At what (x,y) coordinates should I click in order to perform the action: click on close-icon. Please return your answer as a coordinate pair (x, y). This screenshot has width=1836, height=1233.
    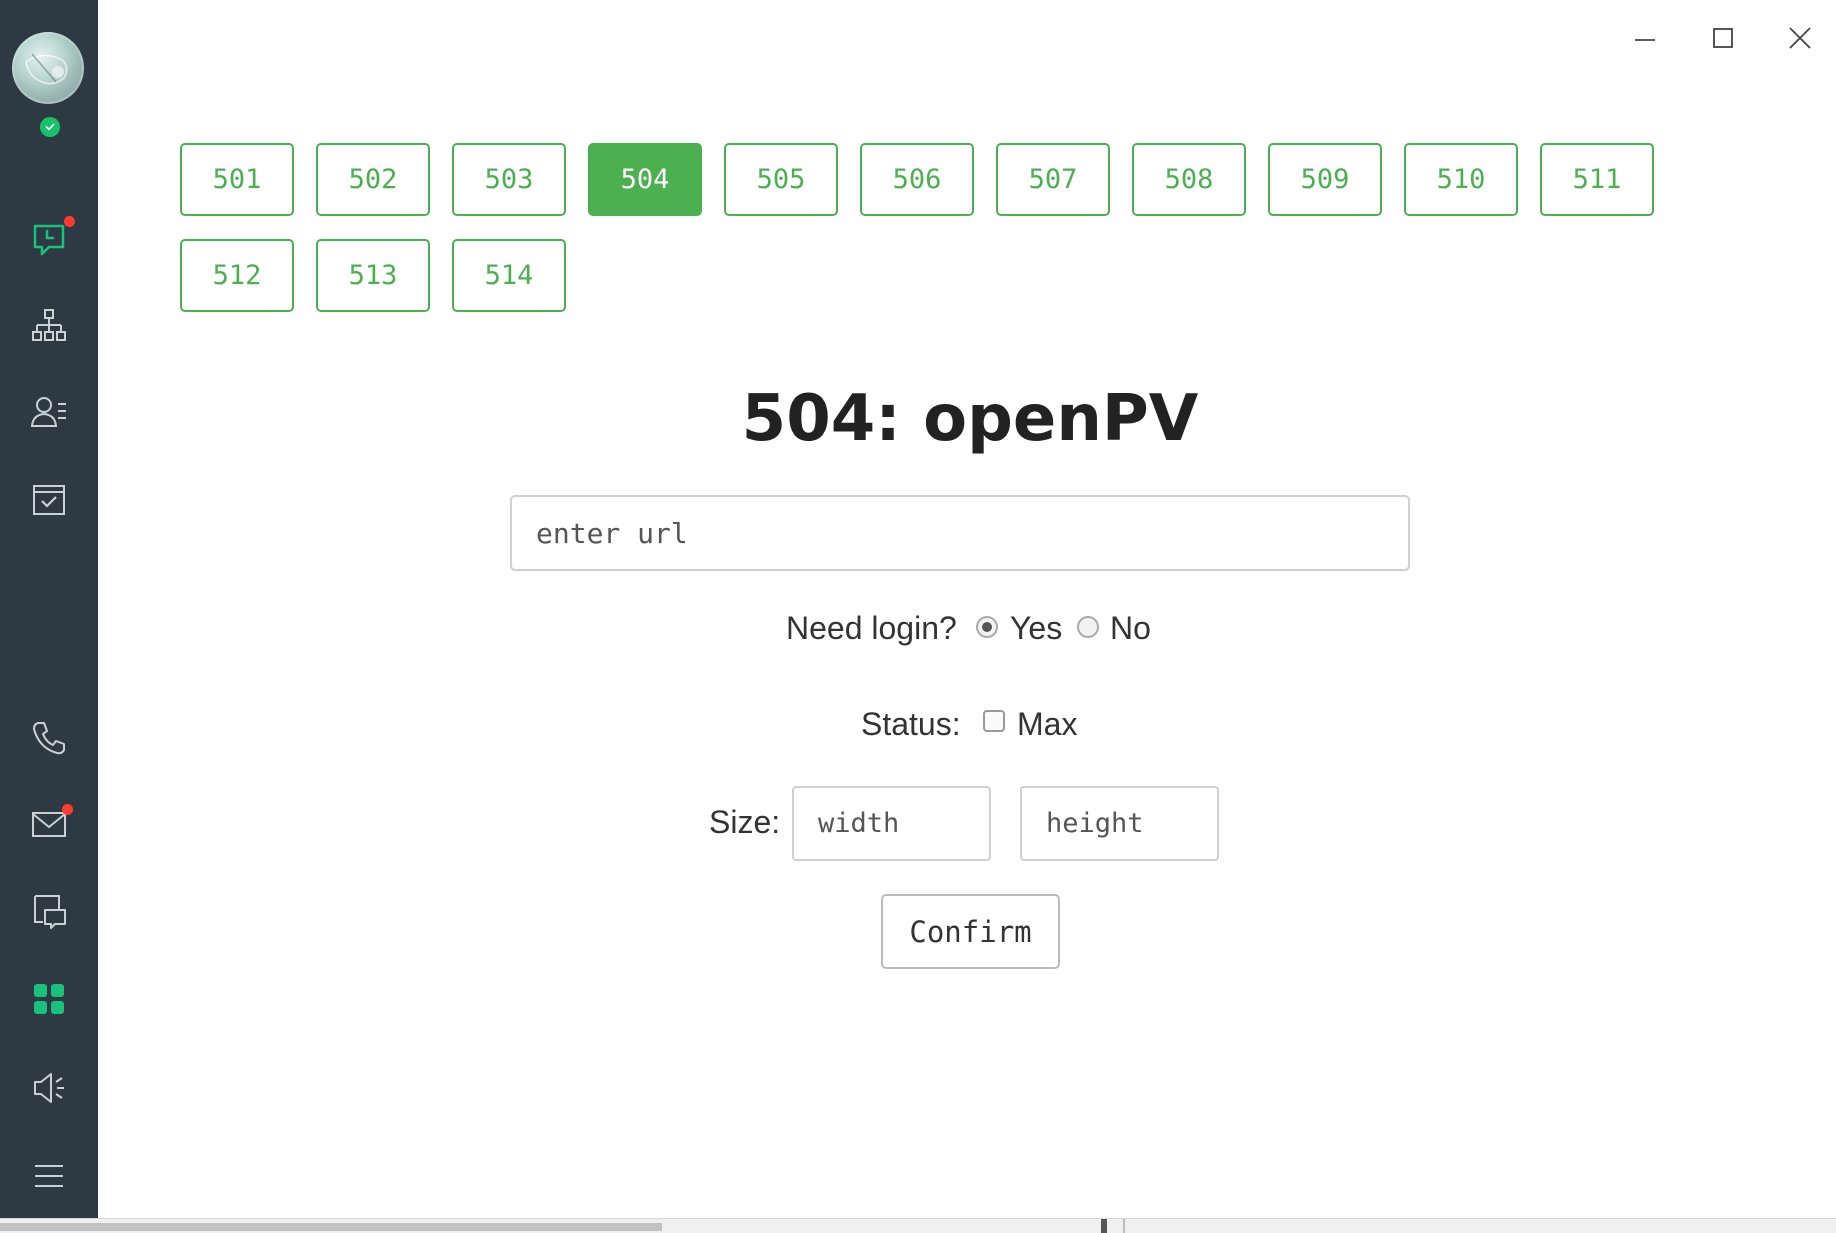
    Looking at the image, I should click on (1800, 38).